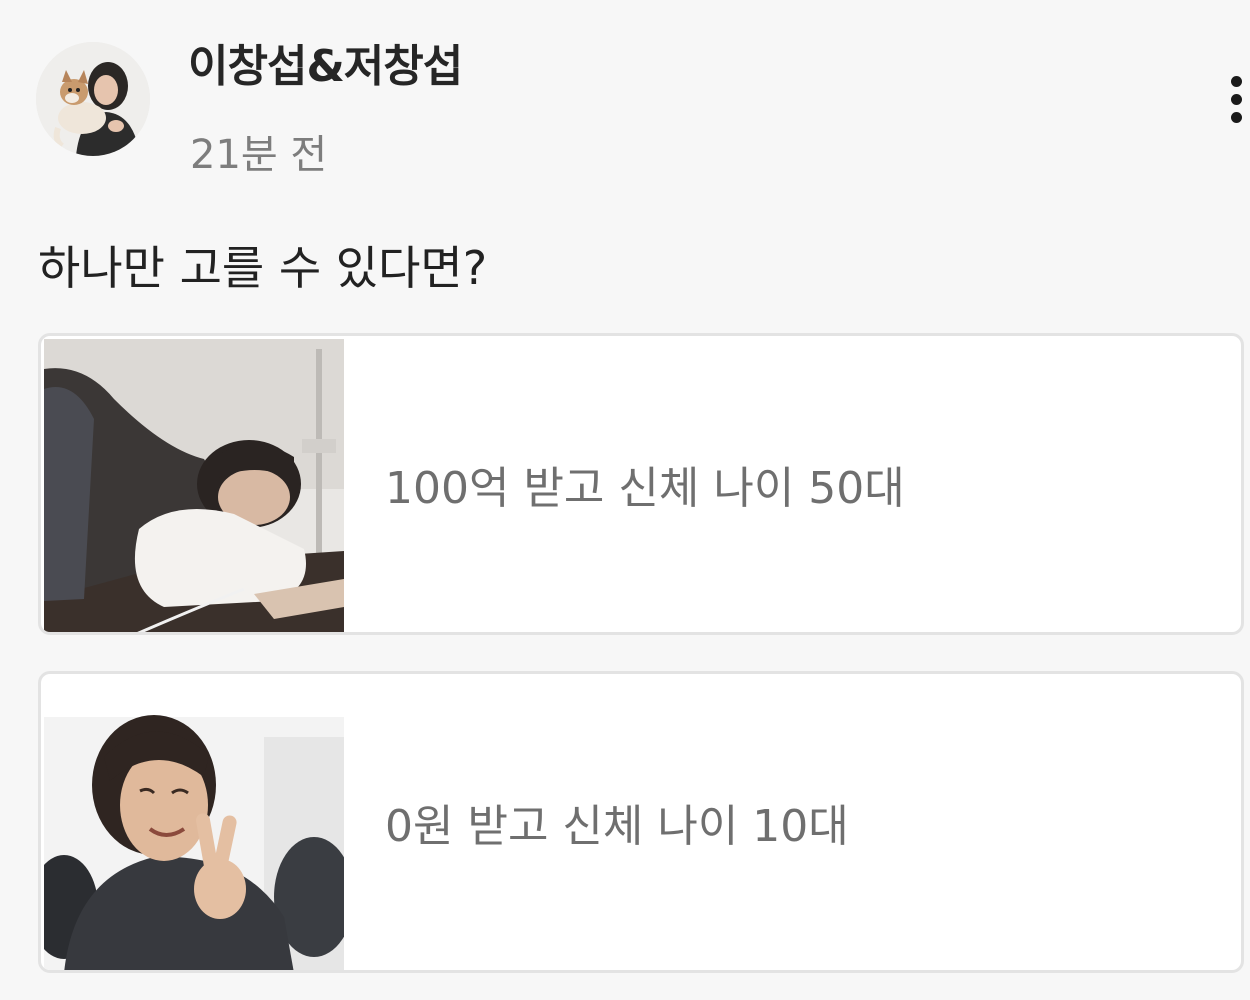 This screenshot has height=1000, width=1250. Describe the element at coordinates (645, 488) in the screenshot. I see `option-1-label: 100억 받고 신체 나이 50대` at that location.